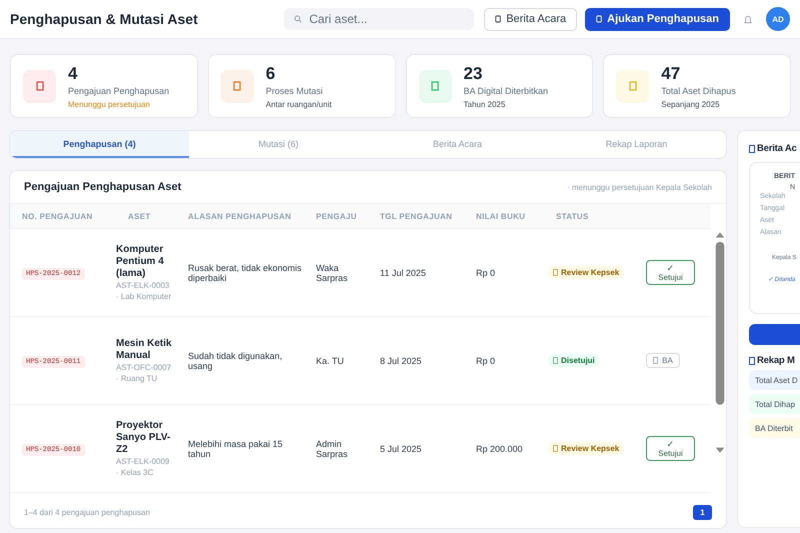 The height and width of the screenshot is (533, 800). Describe the element at coordinates (401, 449) in the screenshot. I see `table-cell: 5 Jul 2025` at that location.